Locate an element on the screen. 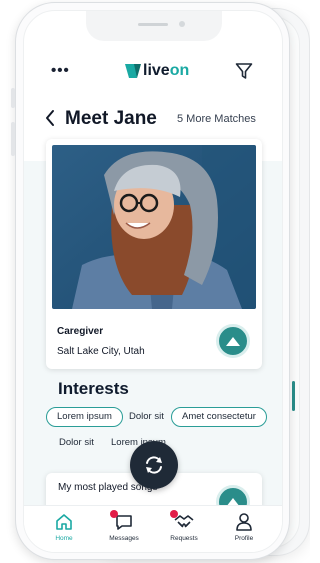 This screenshot has height=563, width=320. speaker-icon is located at coordinates (153, 24).